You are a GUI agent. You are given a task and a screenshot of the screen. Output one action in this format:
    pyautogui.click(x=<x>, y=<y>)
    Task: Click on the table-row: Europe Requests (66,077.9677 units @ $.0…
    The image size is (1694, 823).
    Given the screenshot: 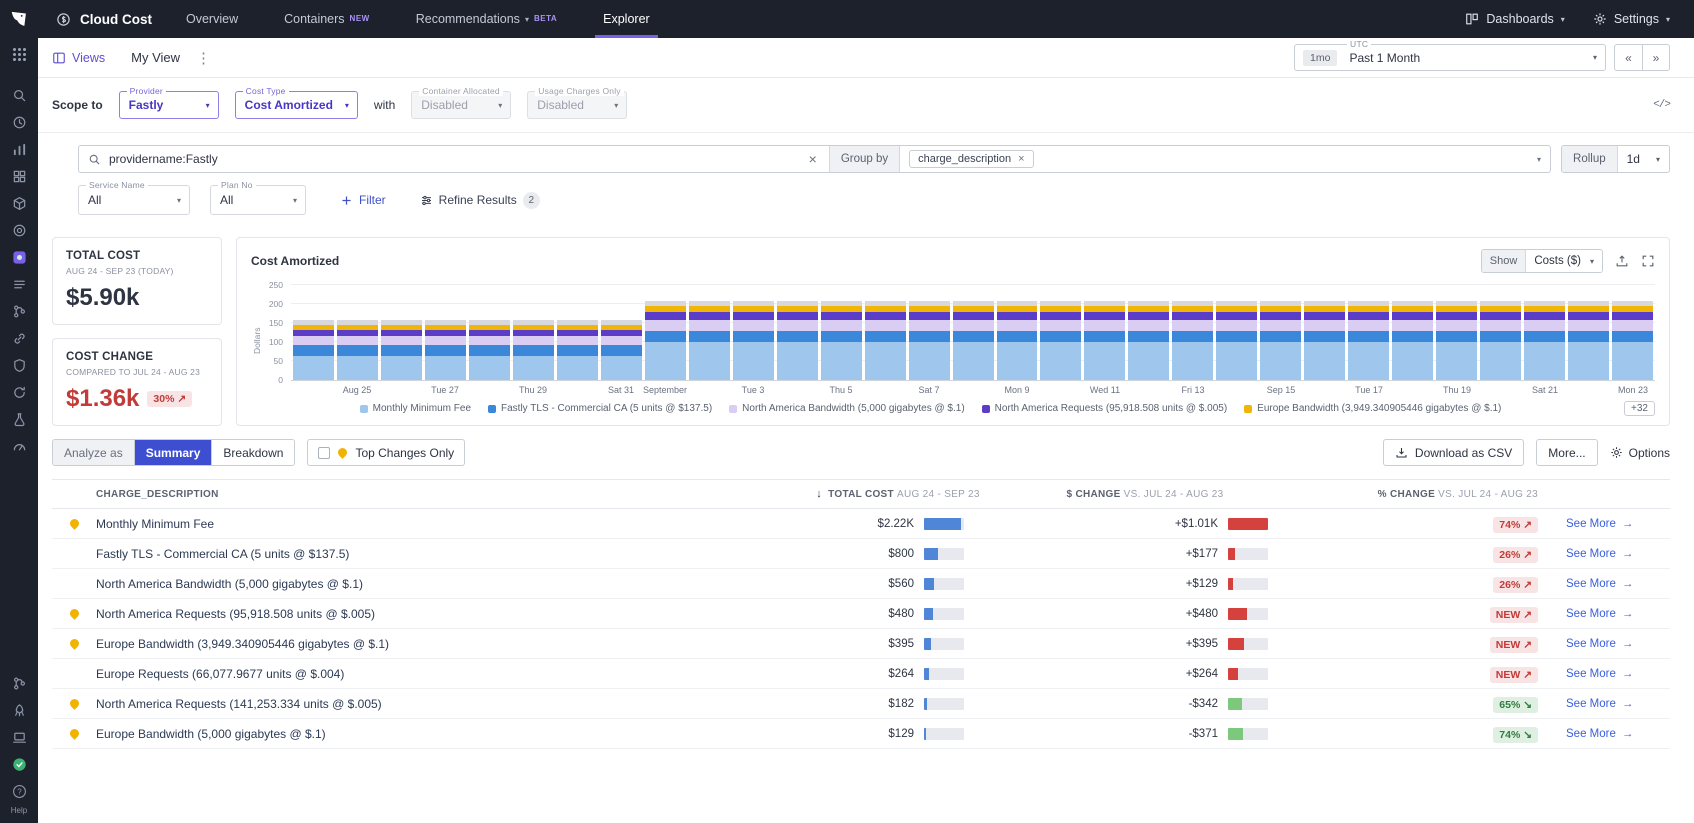 What is the action you would take?
    pyautogui.click(x=861, y=674)
    